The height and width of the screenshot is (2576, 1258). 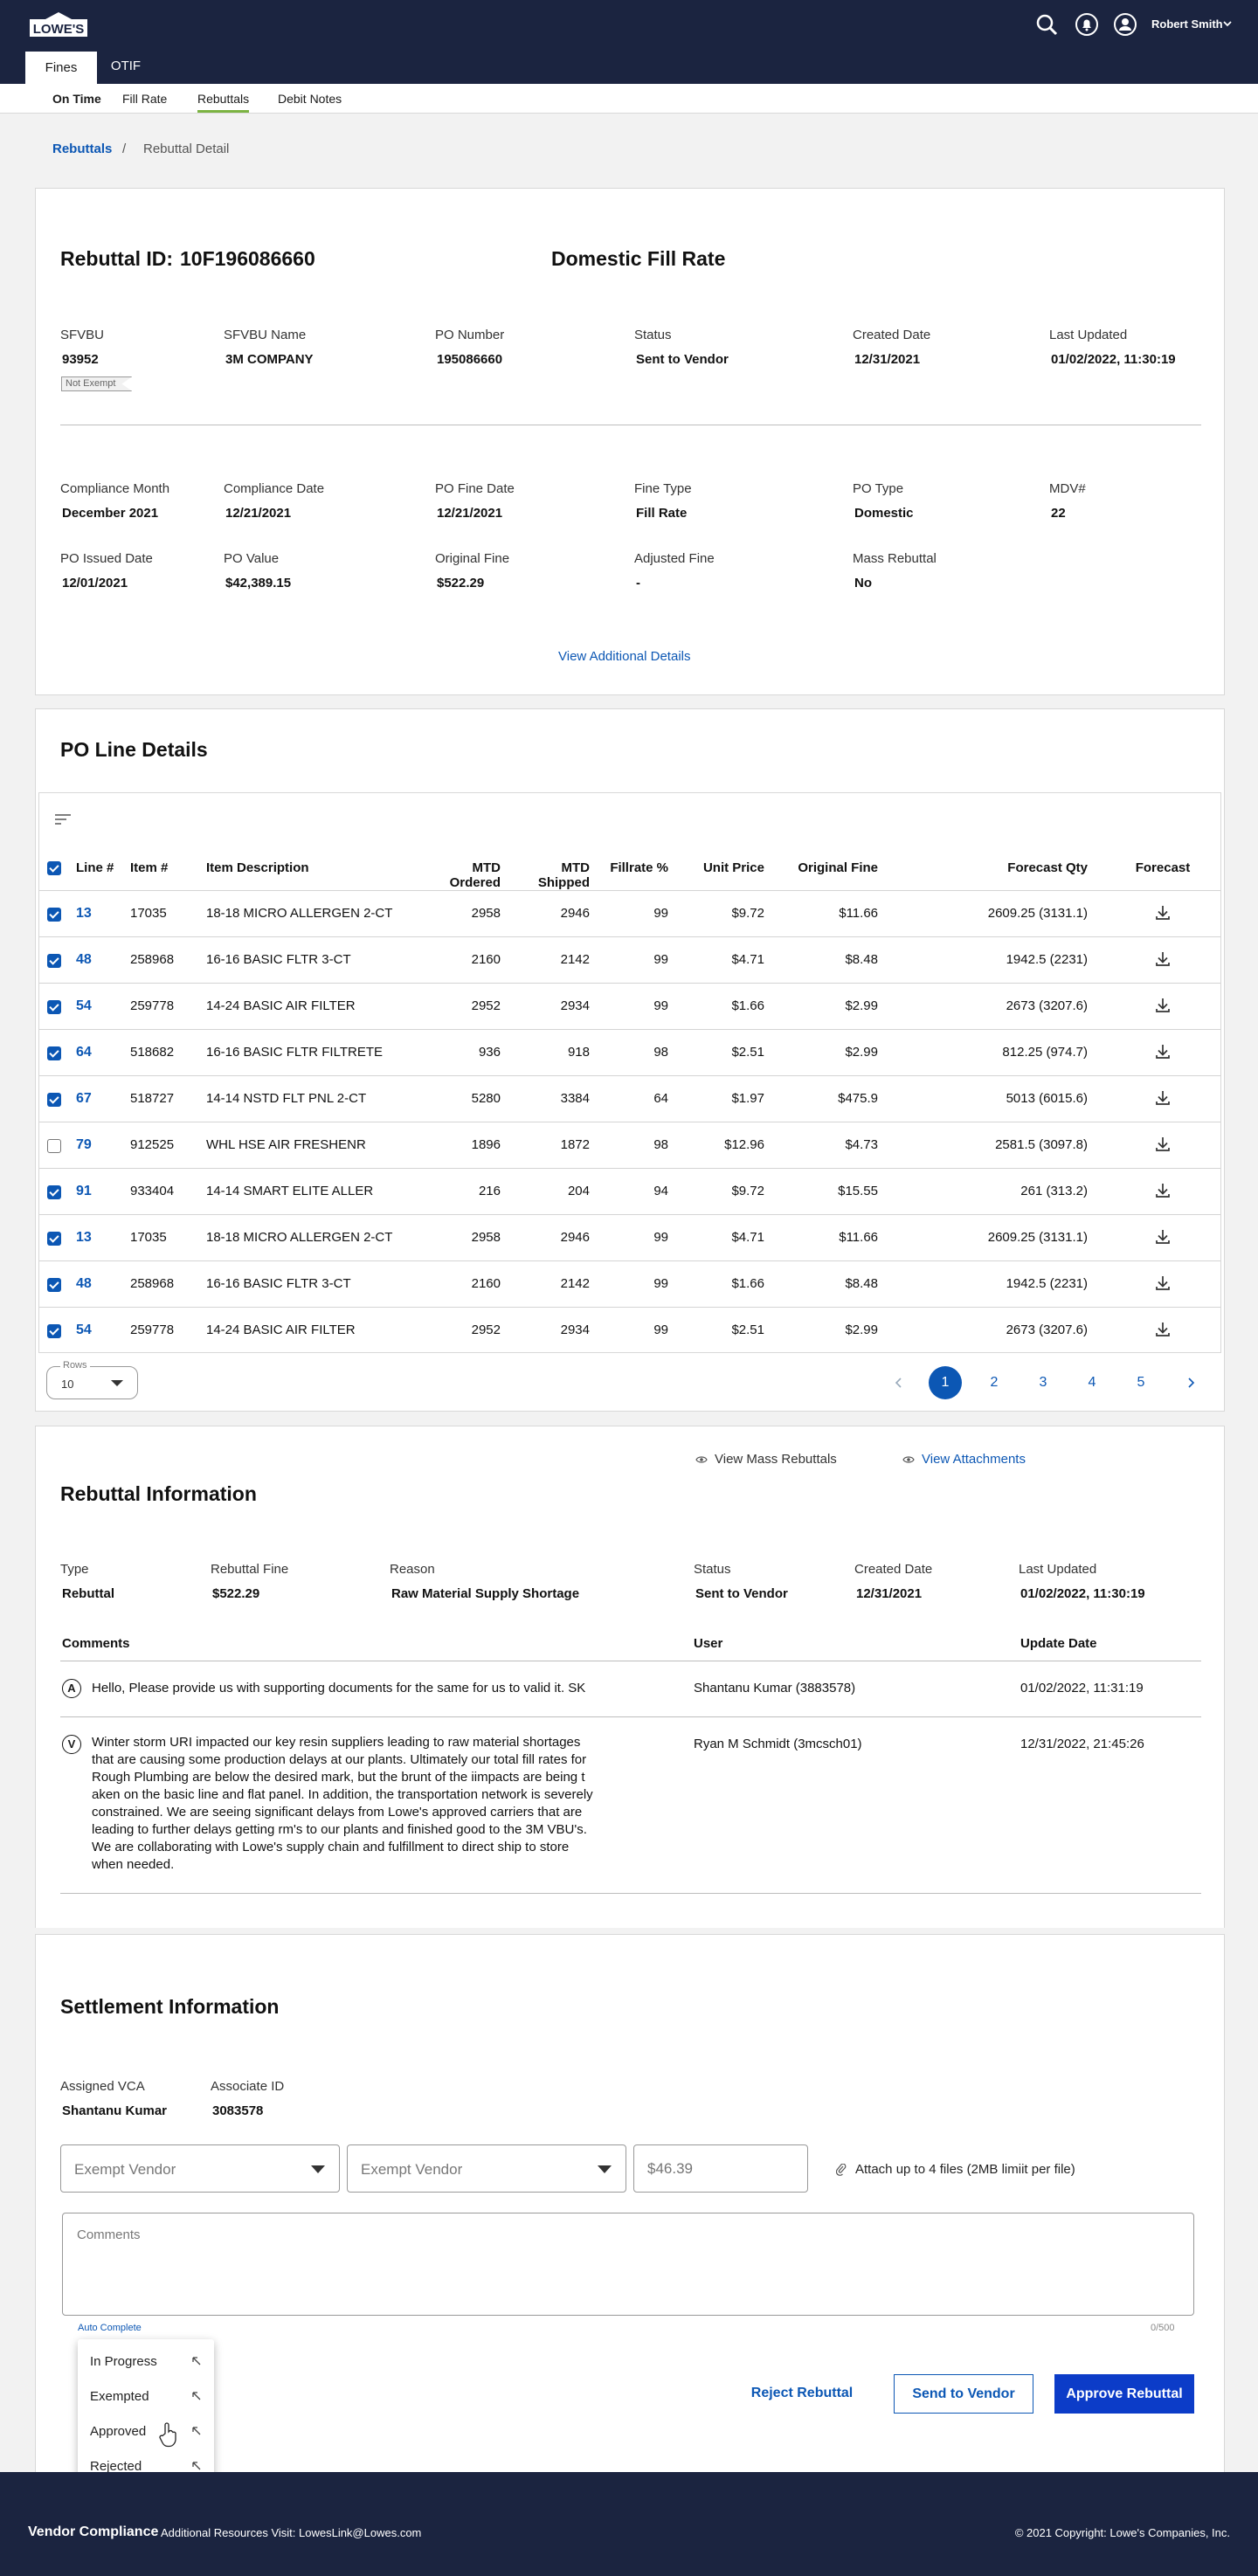 I want to click on exempt-vendor-dropdown-2: Exempt Vendor, so click(x=486, y=2168).